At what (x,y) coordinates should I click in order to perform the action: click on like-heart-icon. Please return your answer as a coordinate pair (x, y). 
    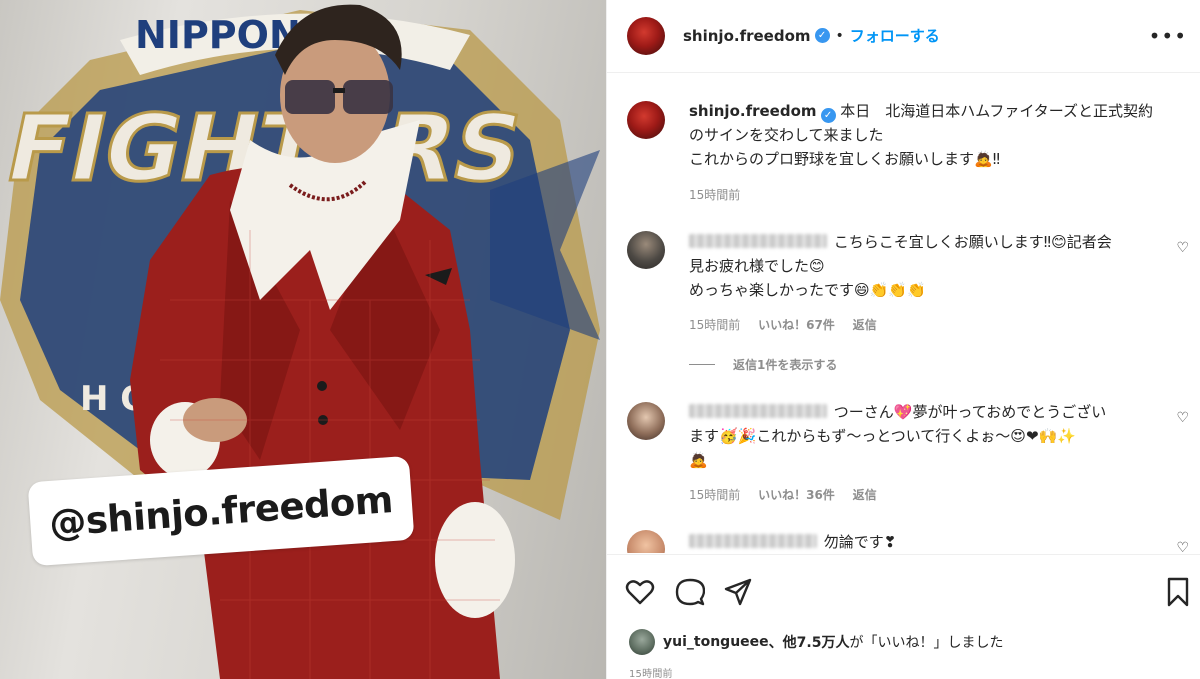
    Looking at the image, I should click on (640, 592).